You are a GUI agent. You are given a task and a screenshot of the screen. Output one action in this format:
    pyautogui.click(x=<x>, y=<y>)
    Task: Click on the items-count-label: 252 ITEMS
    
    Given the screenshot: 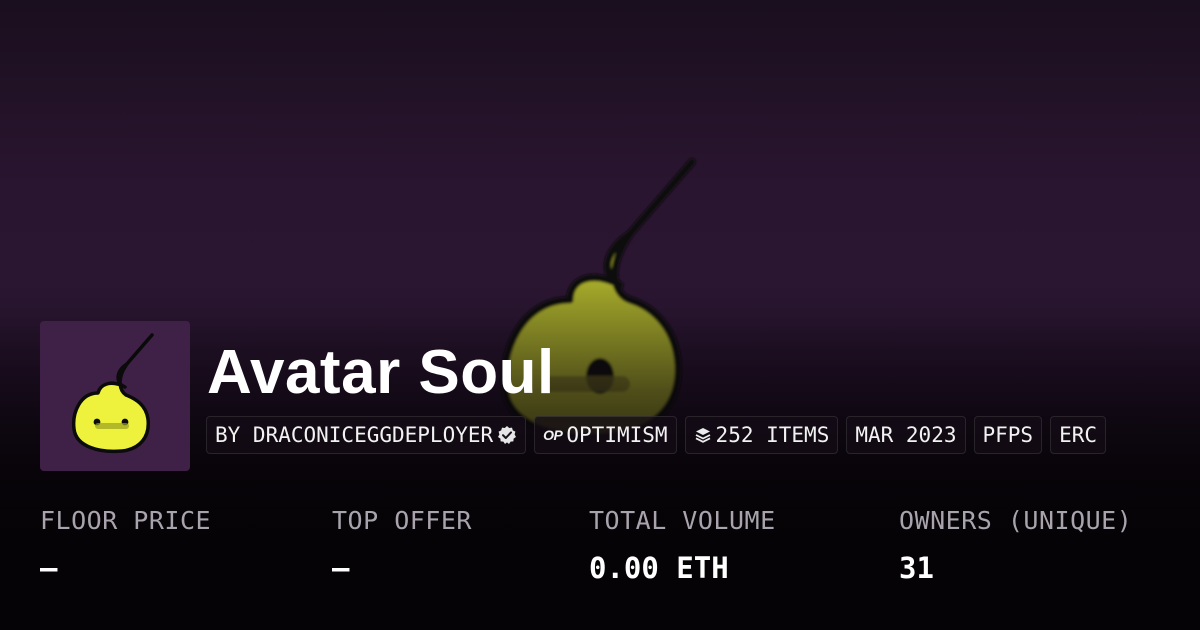 What is the action you would take?
    pyautogui.click(x=772, y=435)
    